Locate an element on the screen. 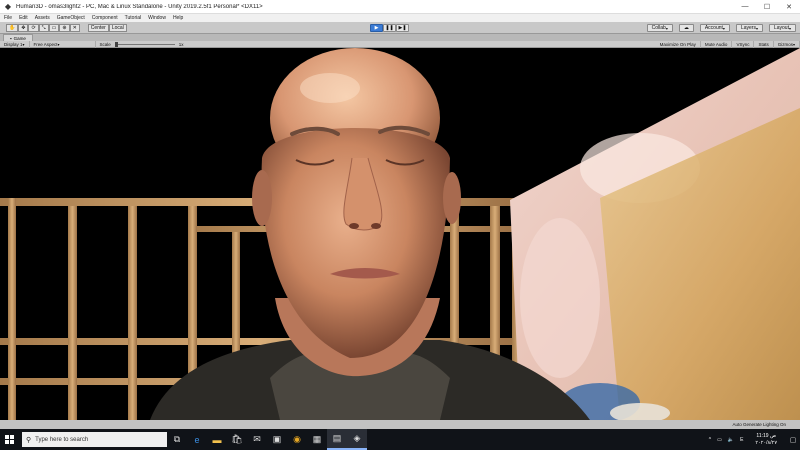  hand-tool-button: ✋ is located at coordinates (12, 27).